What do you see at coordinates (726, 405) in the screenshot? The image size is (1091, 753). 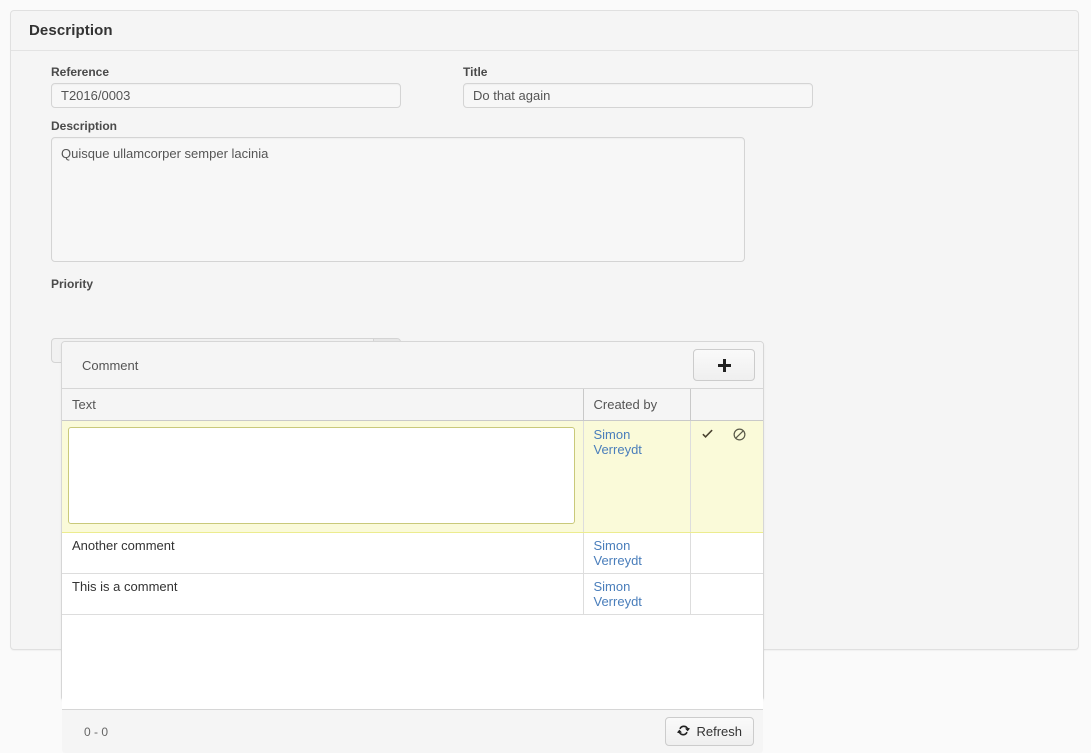 I see `column-header-actions` at bounding box center [726, 405].